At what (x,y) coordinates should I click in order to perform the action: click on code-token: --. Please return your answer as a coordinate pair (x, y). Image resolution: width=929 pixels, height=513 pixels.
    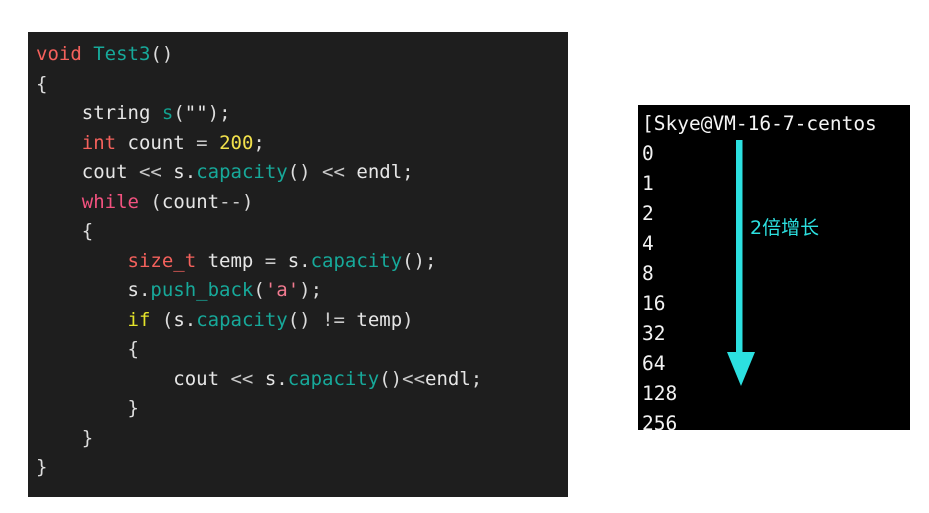
    Looking at the image, I should click on (230, 201).